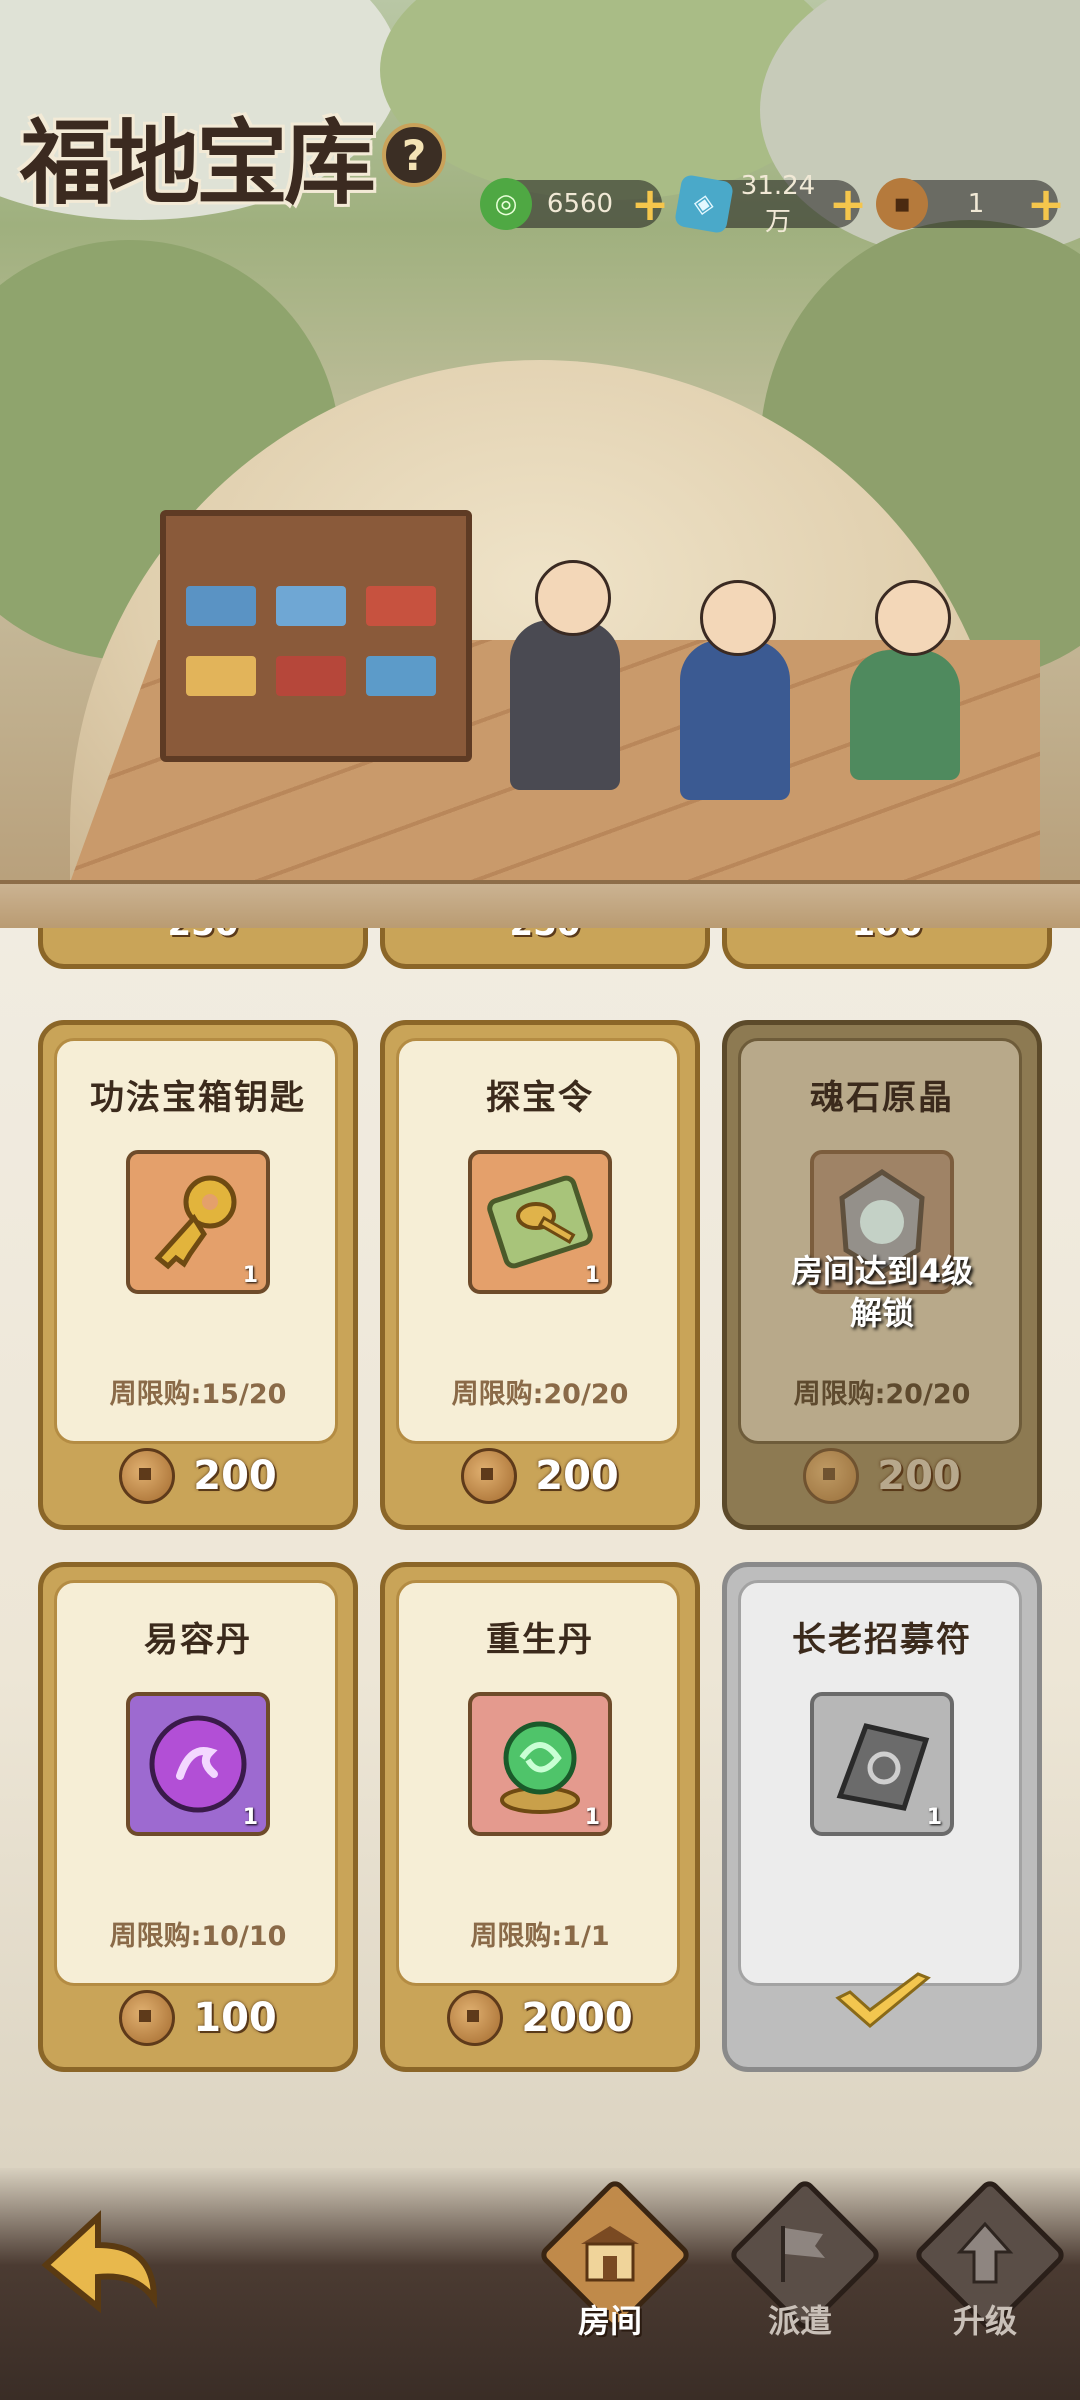 The height and width of the screenshot is (2400, 1080). Describe the element at coordinates (316, 636) in the screenshot. I see `treasure-shelf` at that location.